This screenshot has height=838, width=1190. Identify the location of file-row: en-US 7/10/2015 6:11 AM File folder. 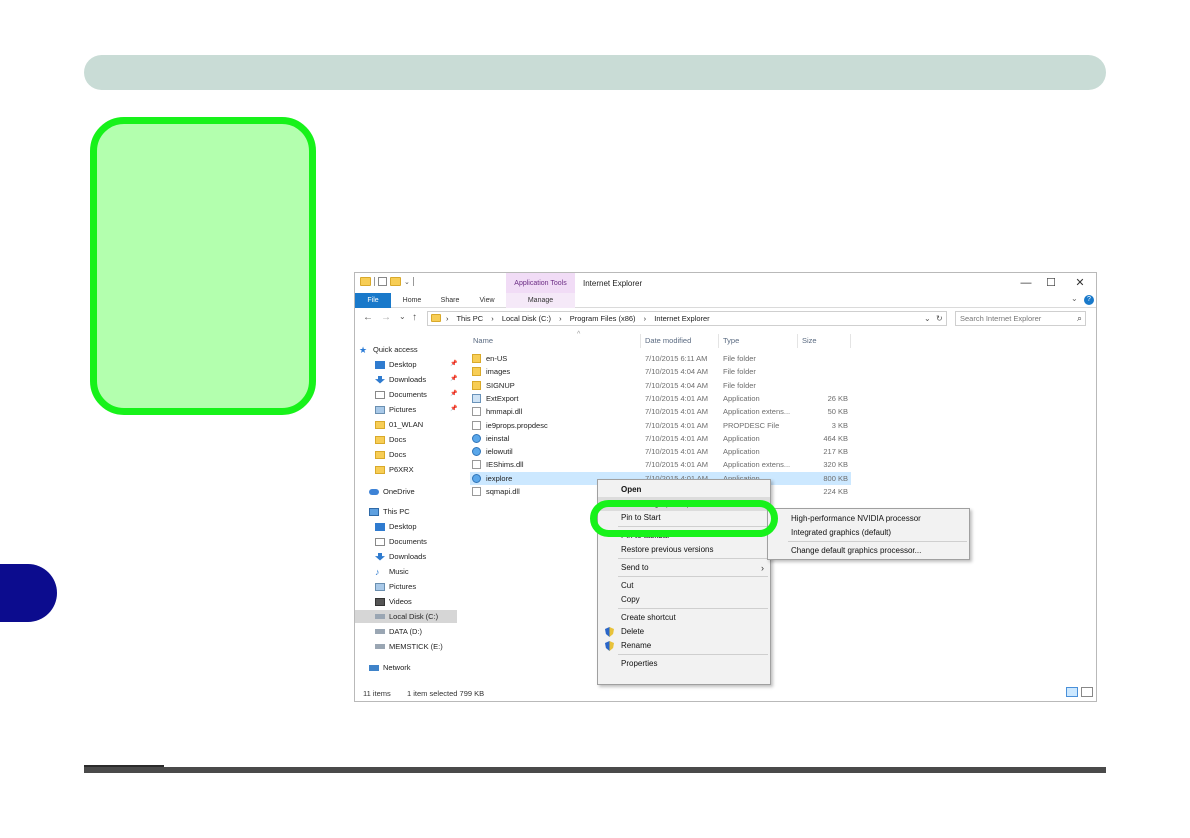
(660, 358).